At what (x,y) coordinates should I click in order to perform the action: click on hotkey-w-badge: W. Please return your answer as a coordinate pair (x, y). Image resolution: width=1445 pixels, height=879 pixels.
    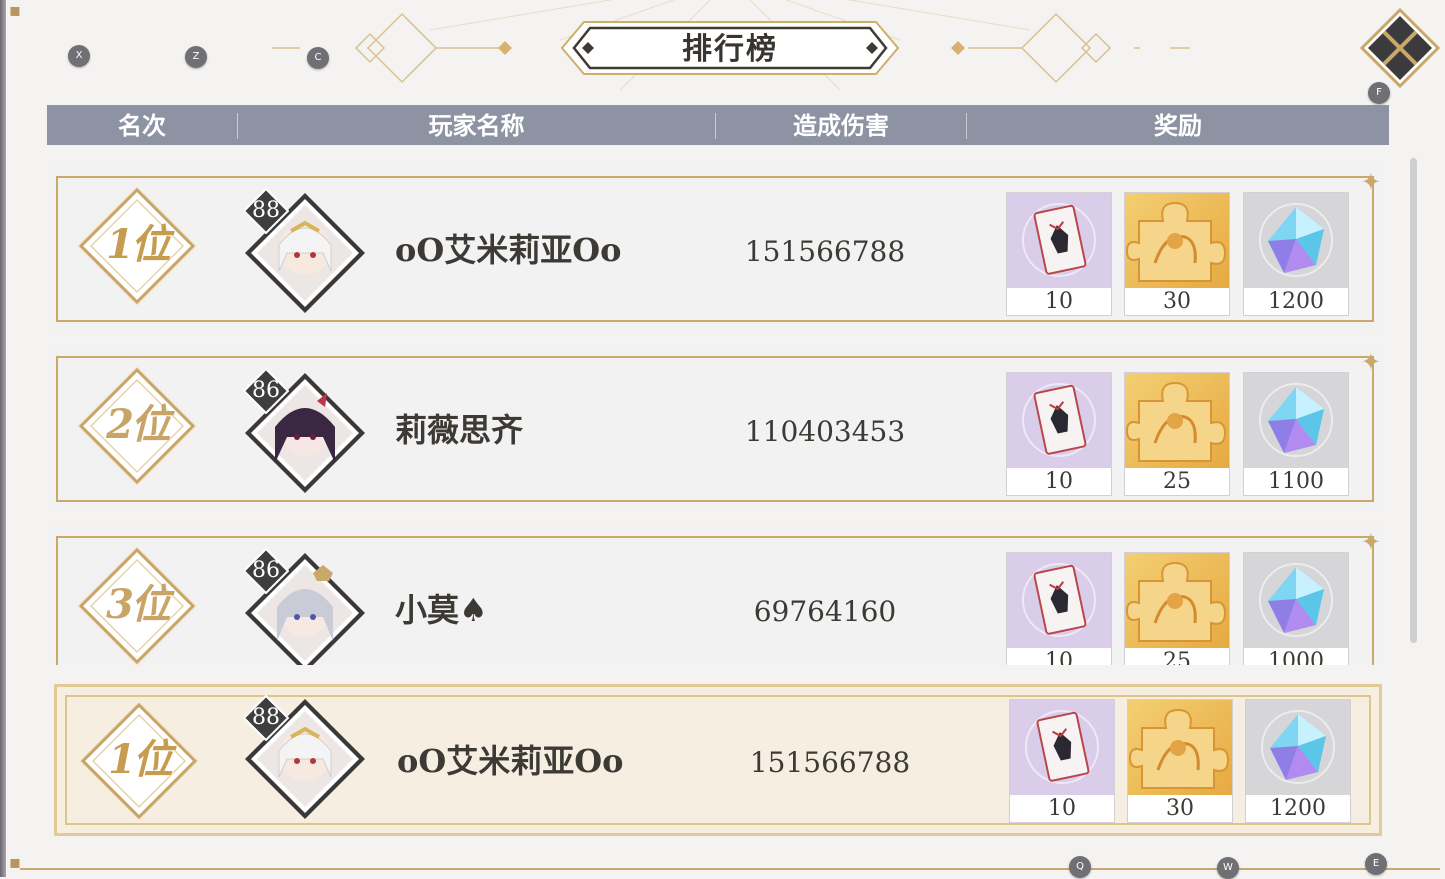
    Looking at the image, I should click on (1228, 868).